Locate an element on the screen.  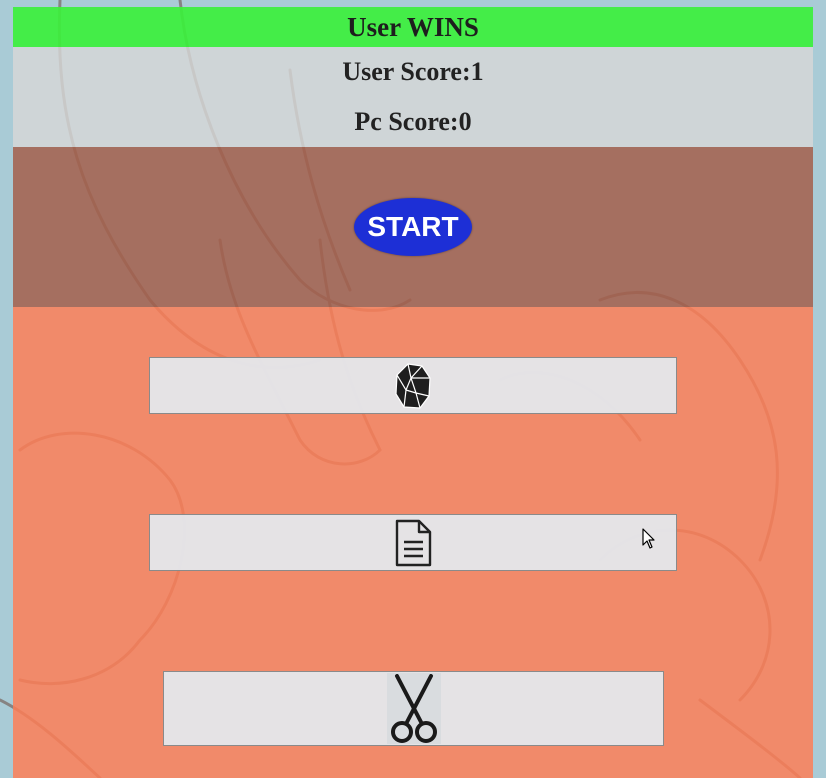
start-button: START is located at coordinates (413, 227).